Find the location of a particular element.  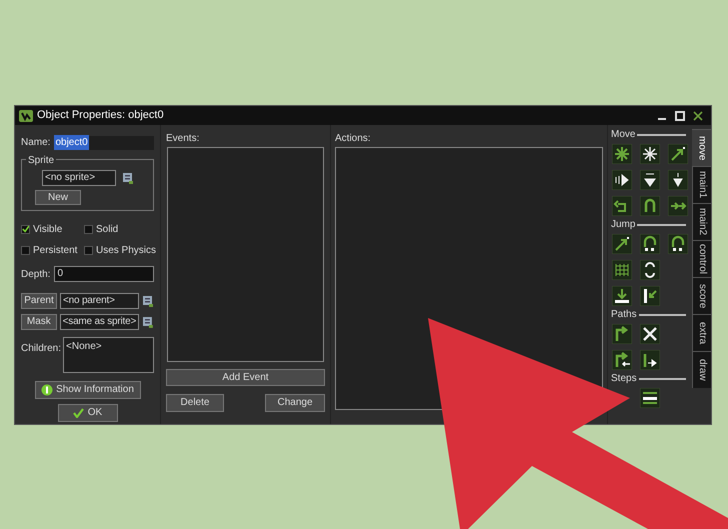

tab: score is located at coordinates (701, 295).